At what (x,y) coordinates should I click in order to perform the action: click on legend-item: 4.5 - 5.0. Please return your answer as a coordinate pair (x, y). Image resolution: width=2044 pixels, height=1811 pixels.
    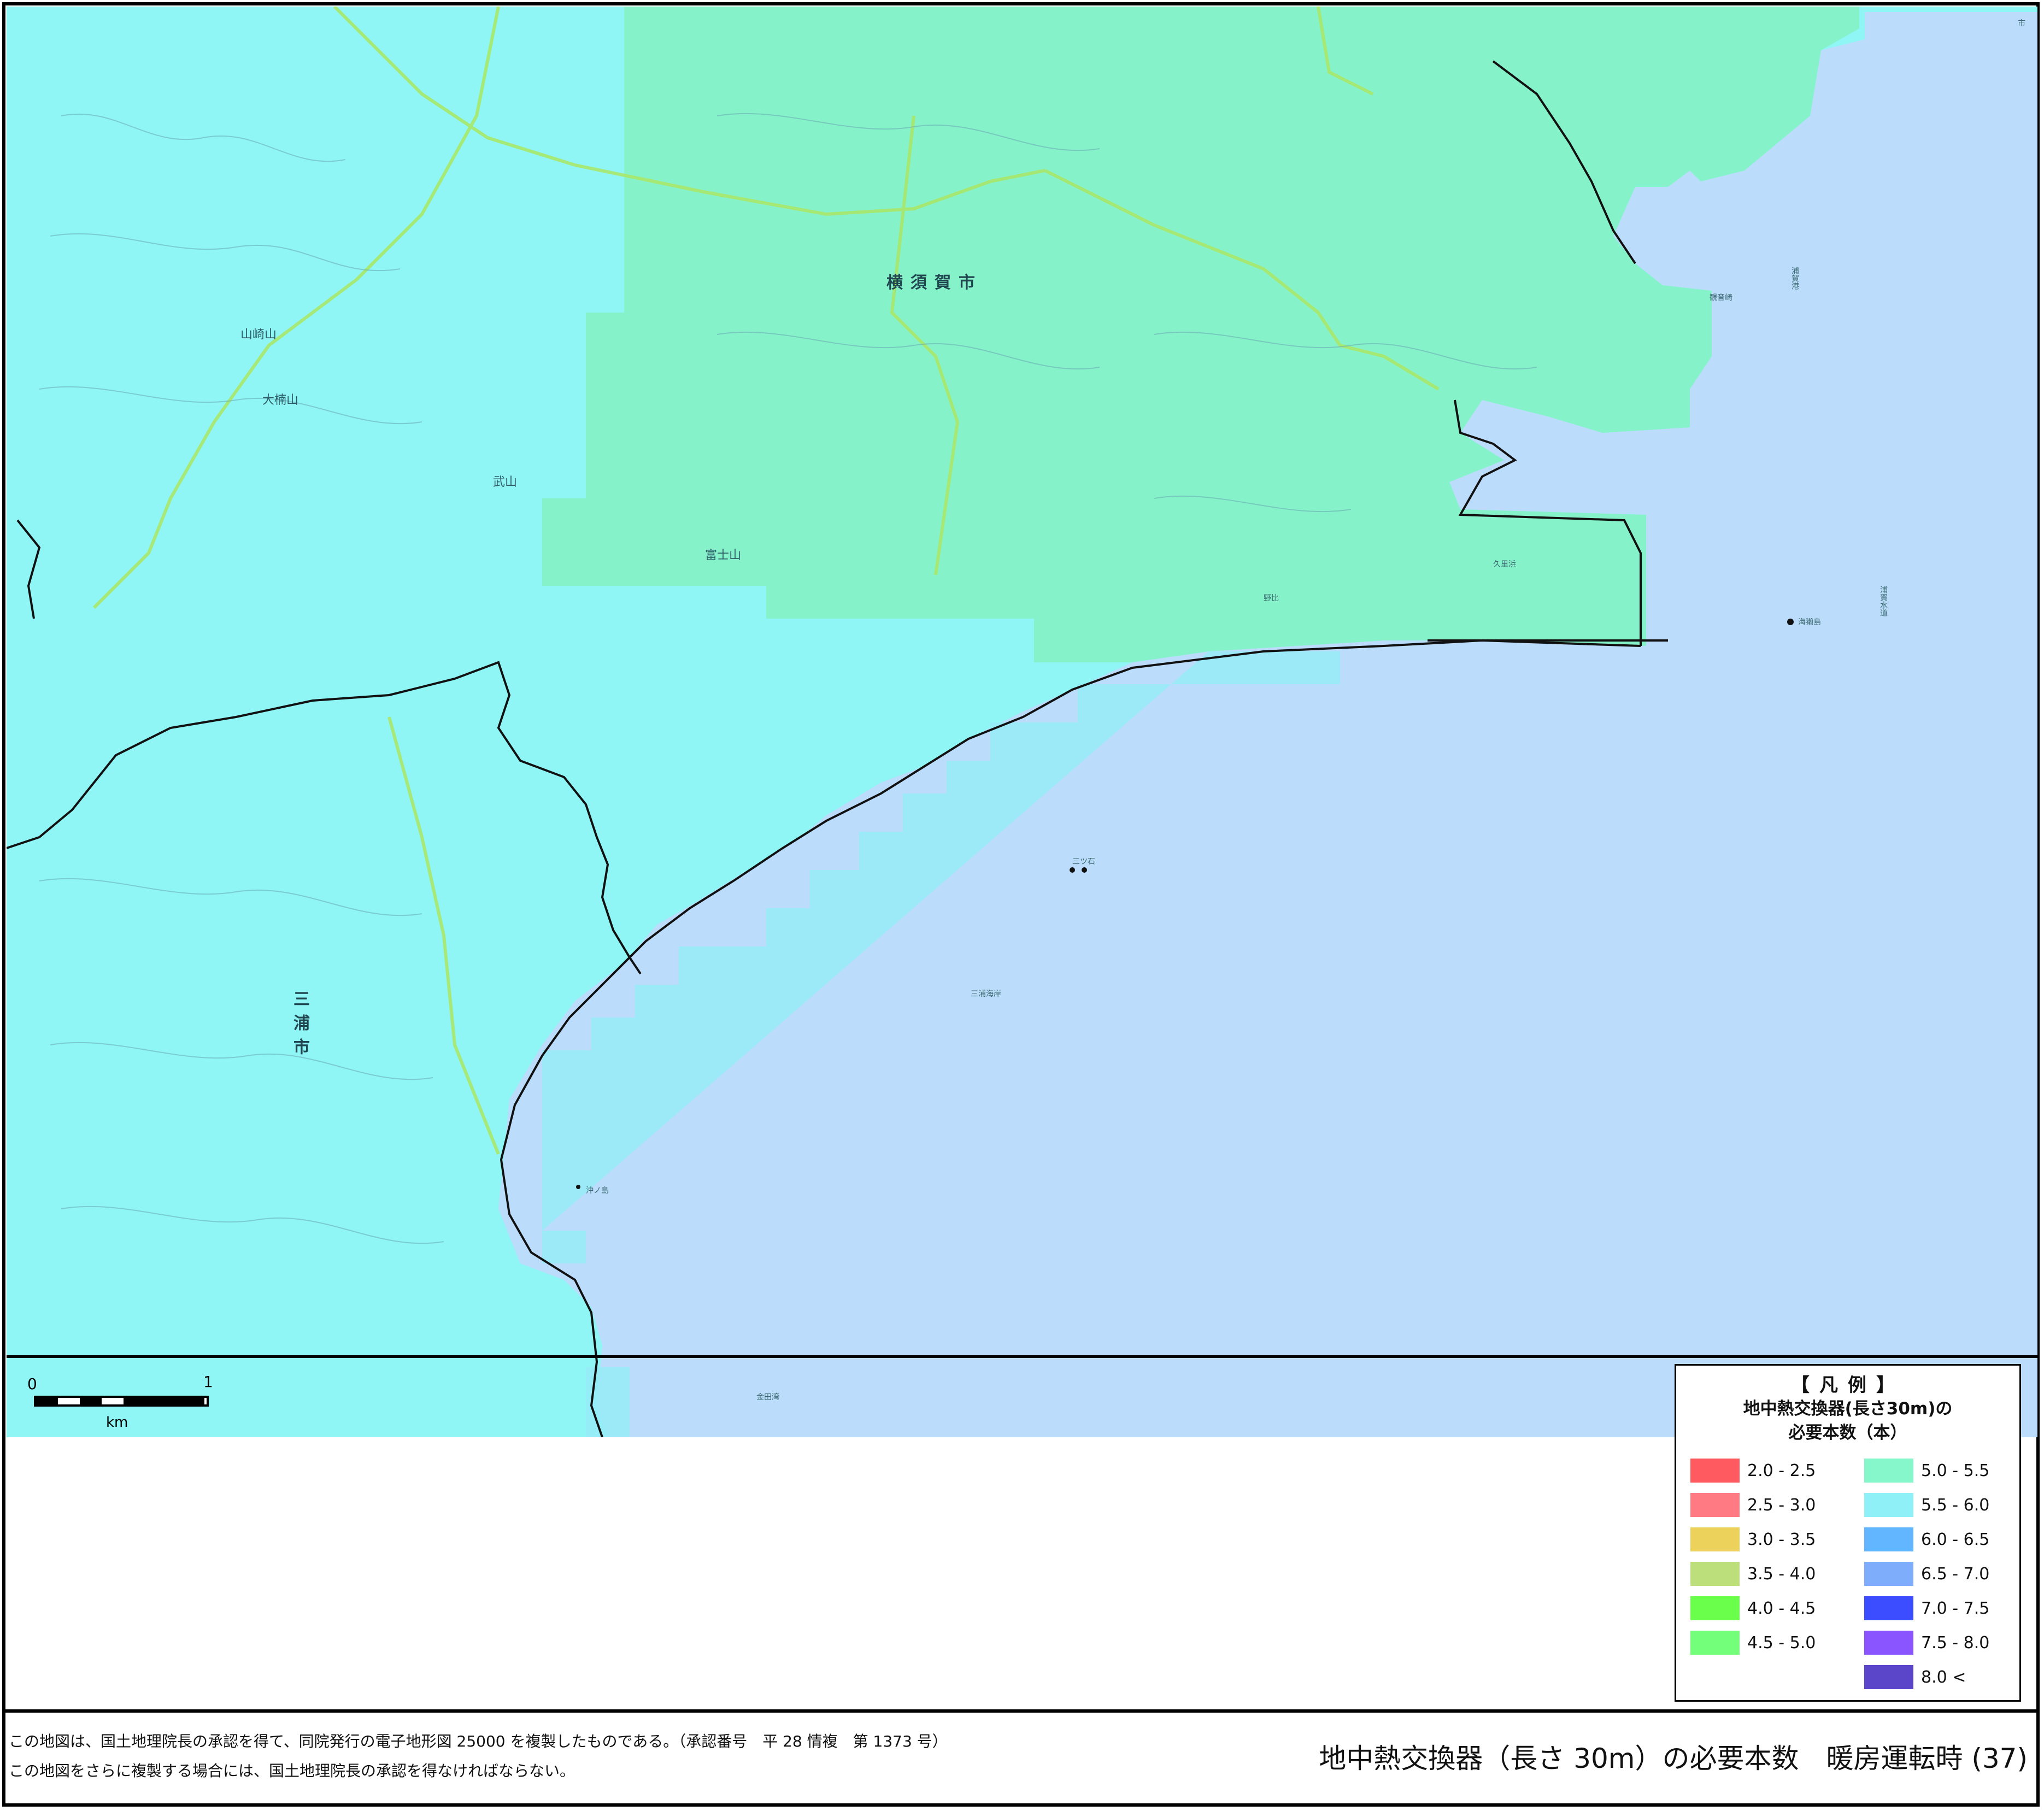
    Looking at the image, I should click on (1753, 1643).